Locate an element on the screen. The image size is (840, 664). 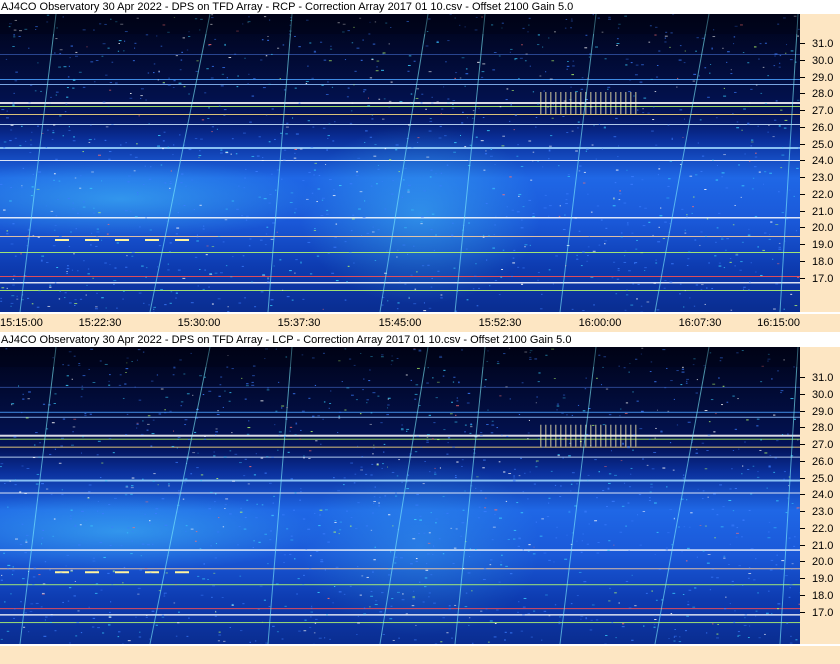
tick-label: 31.0 is located at coordinates (823, 378).